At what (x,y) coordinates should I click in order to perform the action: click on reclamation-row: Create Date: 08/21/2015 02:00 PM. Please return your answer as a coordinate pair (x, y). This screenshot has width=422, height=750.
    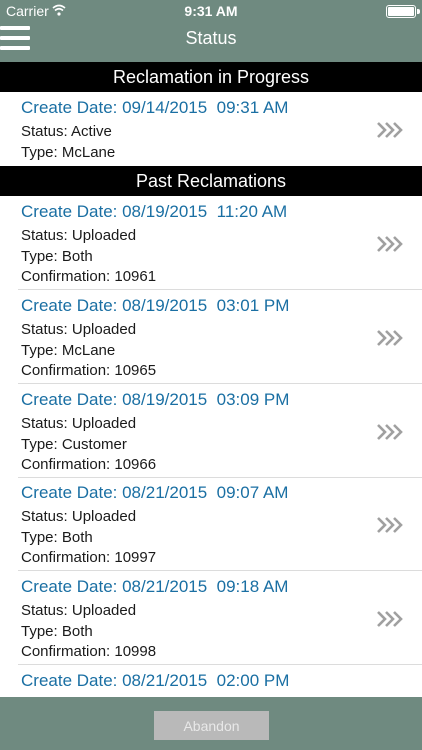
    Looking at the image, I should click on (211, 681).